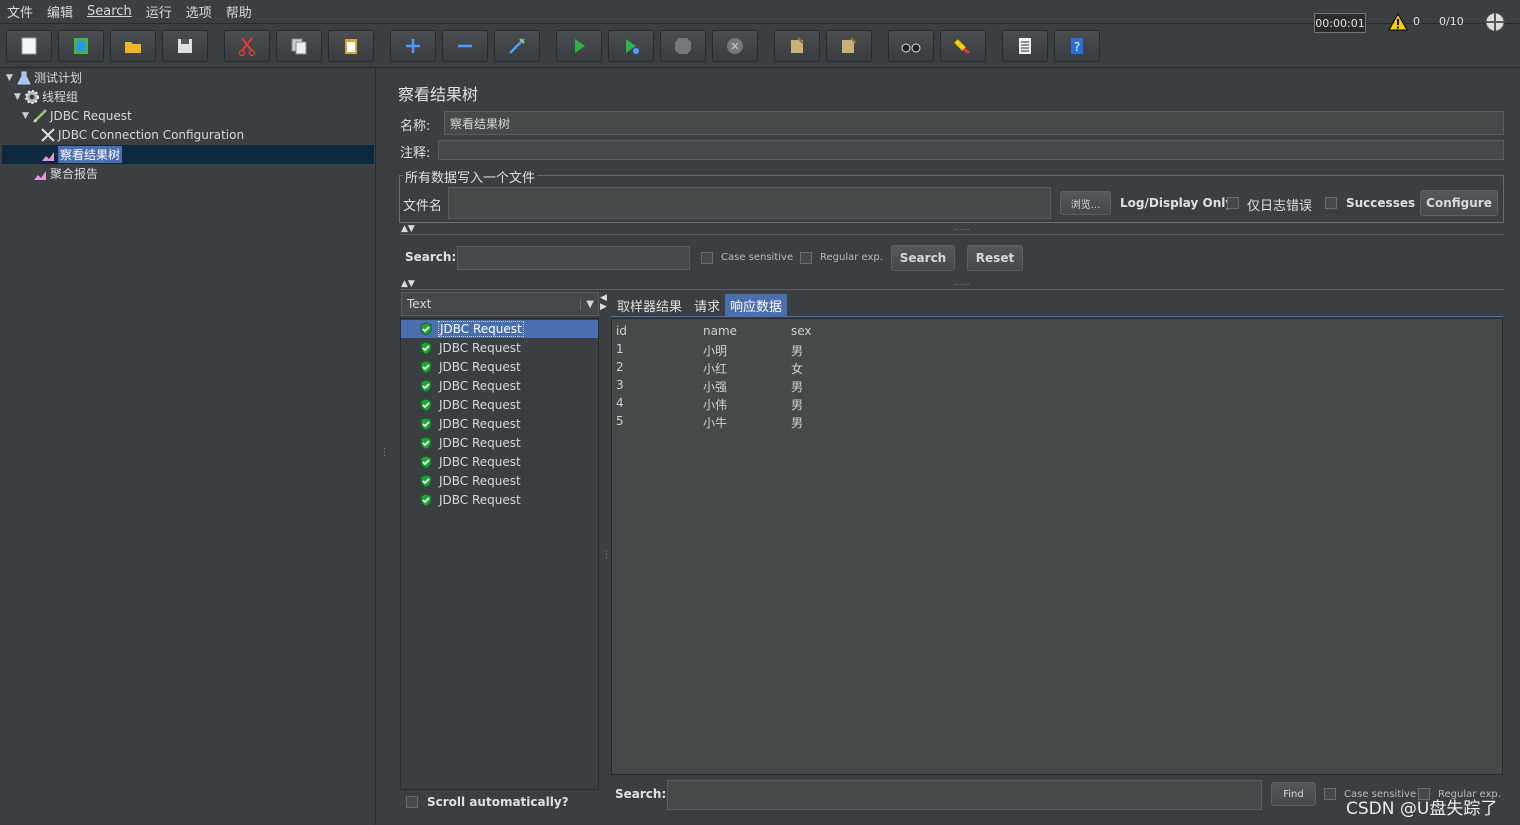 The height and width of the screenshot is (825, 1520). I want to click on open-button, so click(133, 46).